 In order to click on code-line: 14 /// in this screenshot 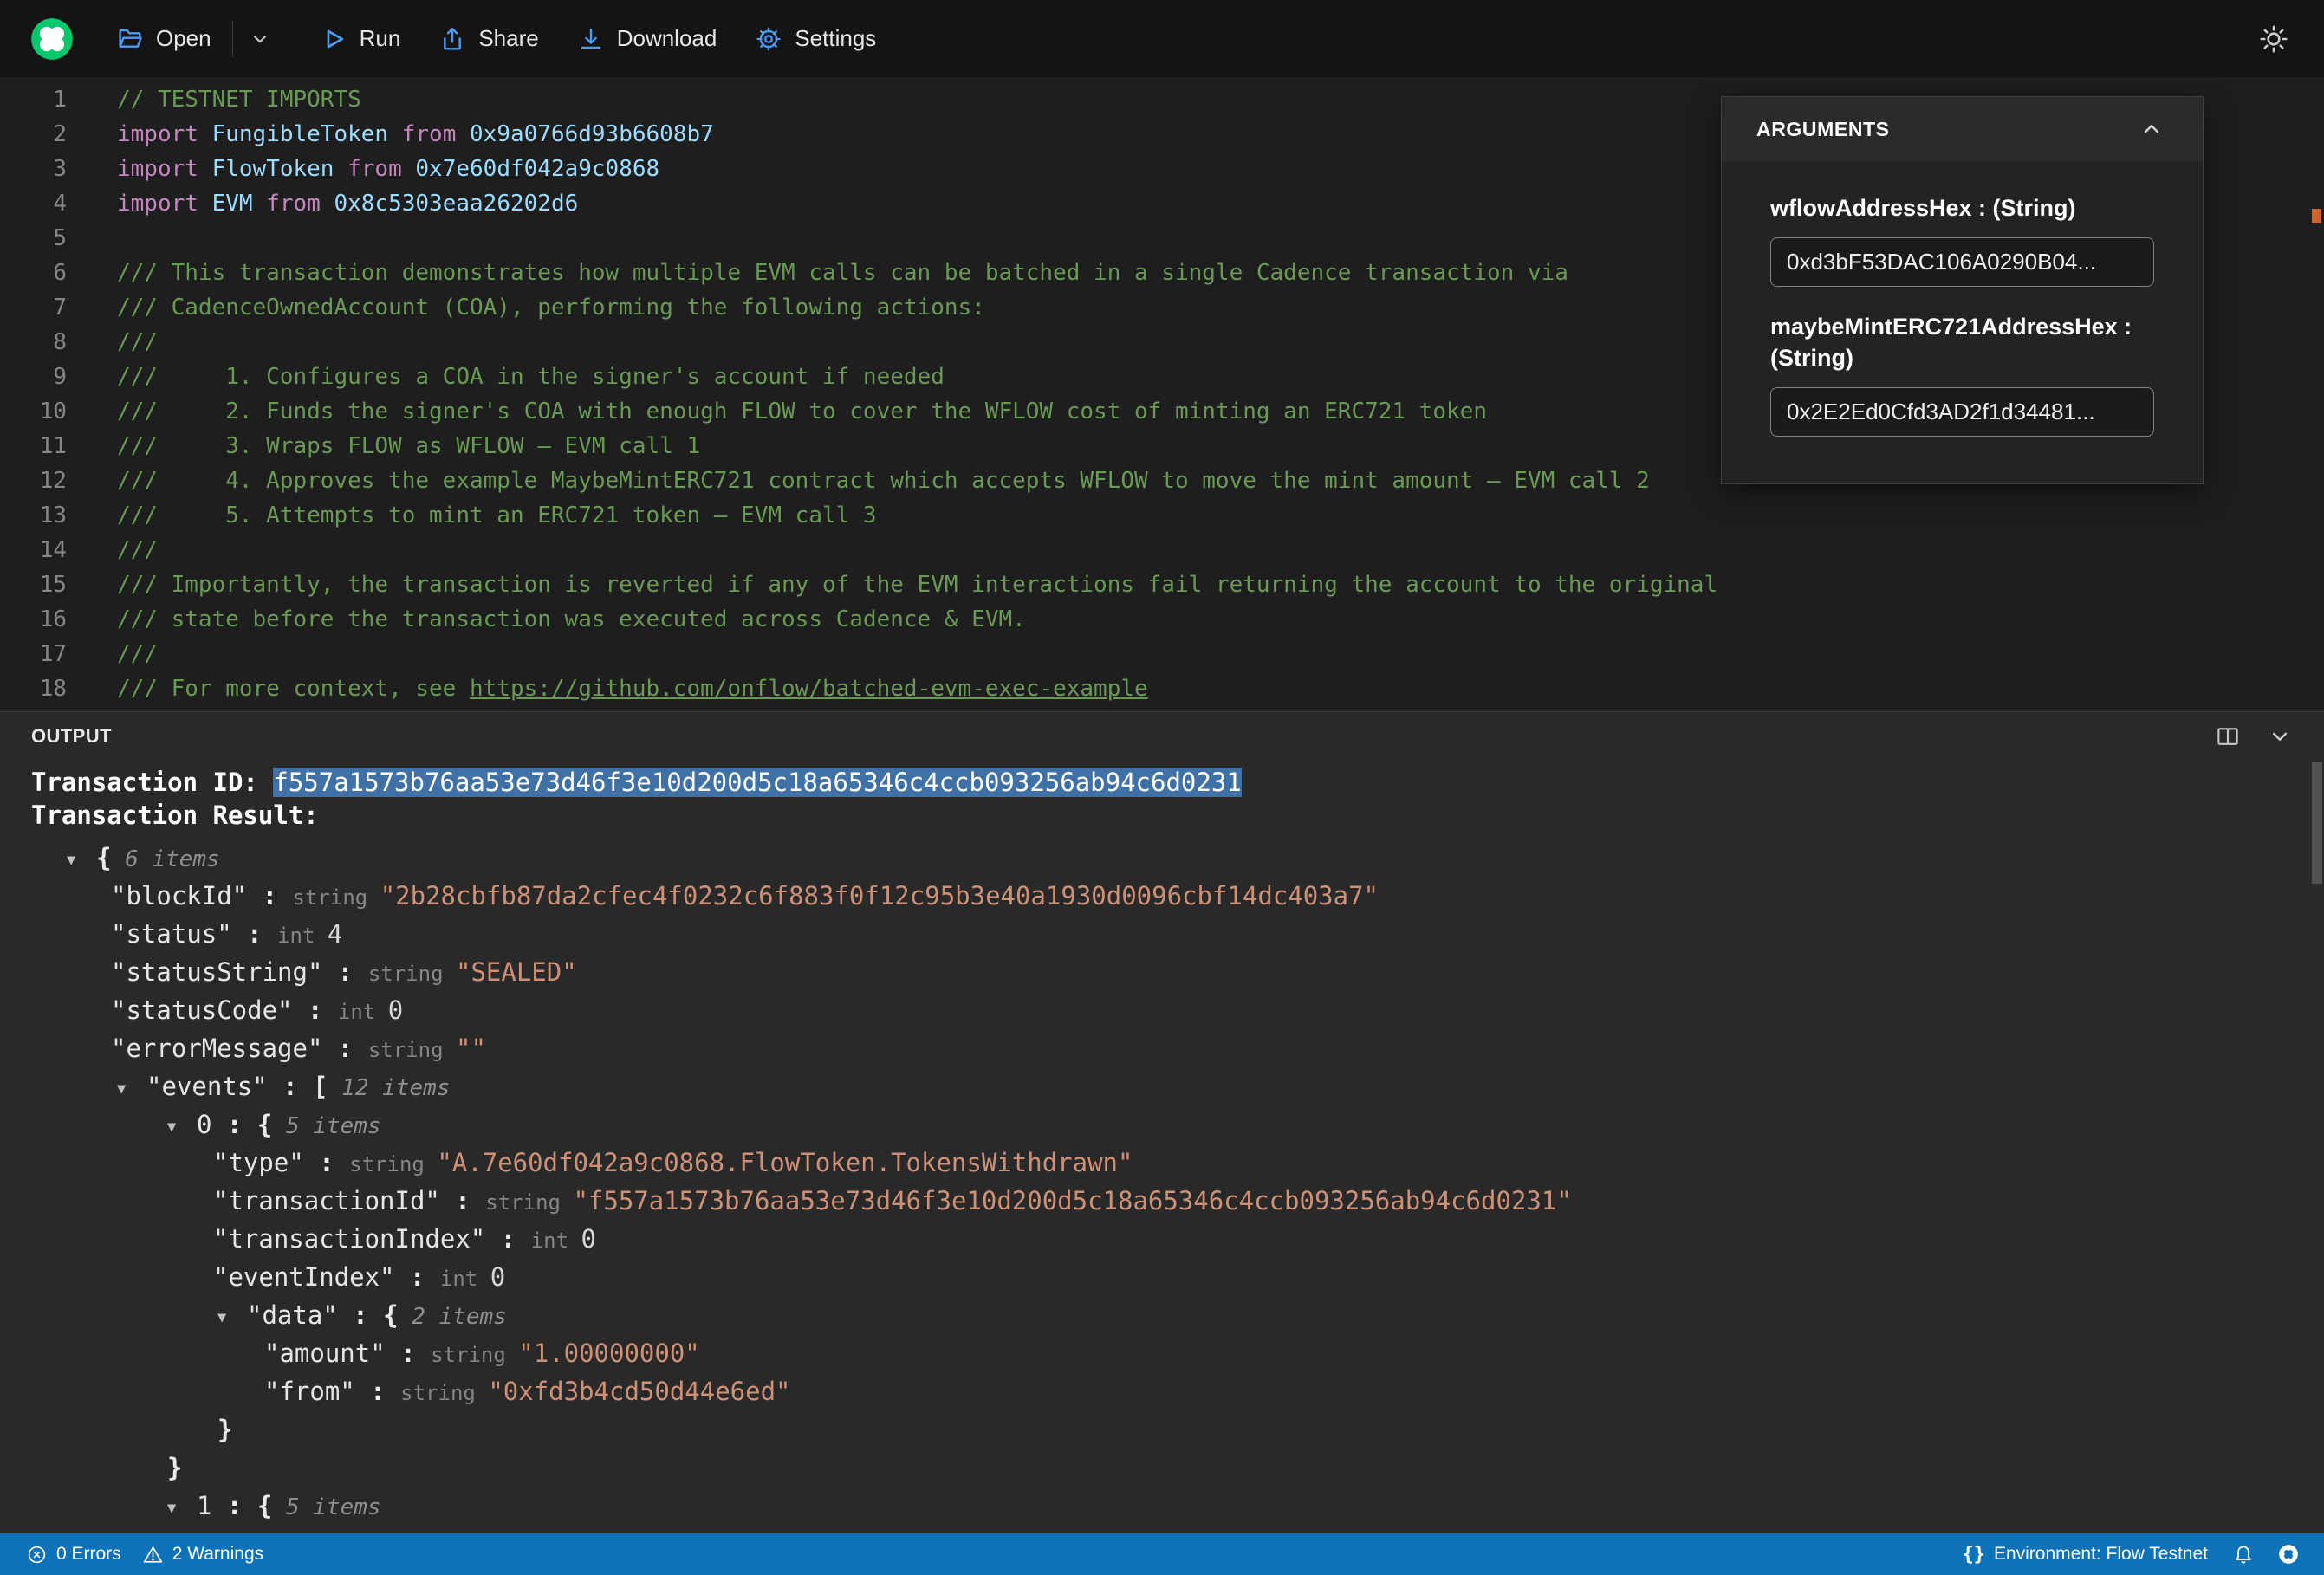, I will do `click(1162, 550)`.